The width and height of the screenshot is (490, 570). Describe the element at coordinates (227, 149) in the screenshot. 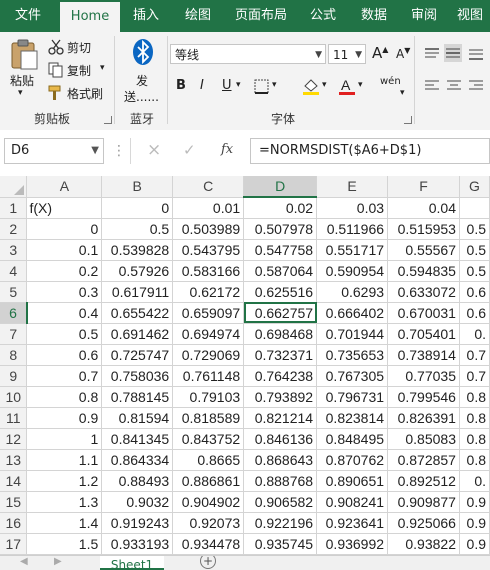

I see `insert-function-icon: fx` at that location.